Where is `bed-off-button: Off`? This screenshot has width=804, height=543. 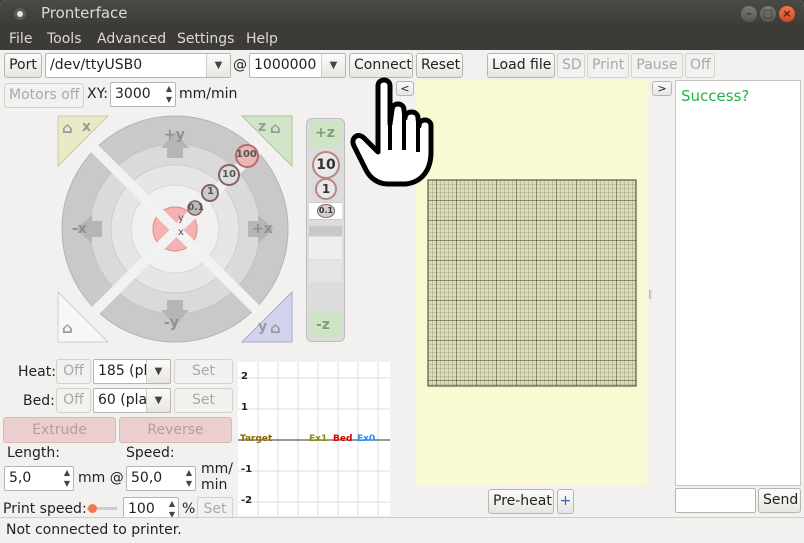 bed-off-button: Off is located at coordinates (73, 400).